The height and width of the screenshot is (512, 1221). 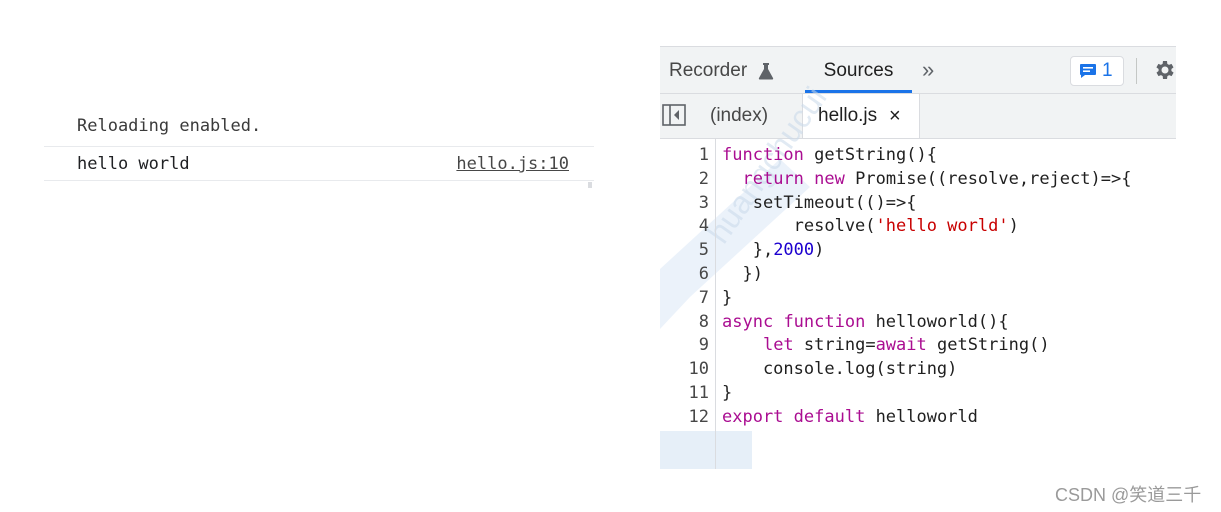 I want to click on console-clipped-line: Reloading enabled., so click(x=169, y=126).